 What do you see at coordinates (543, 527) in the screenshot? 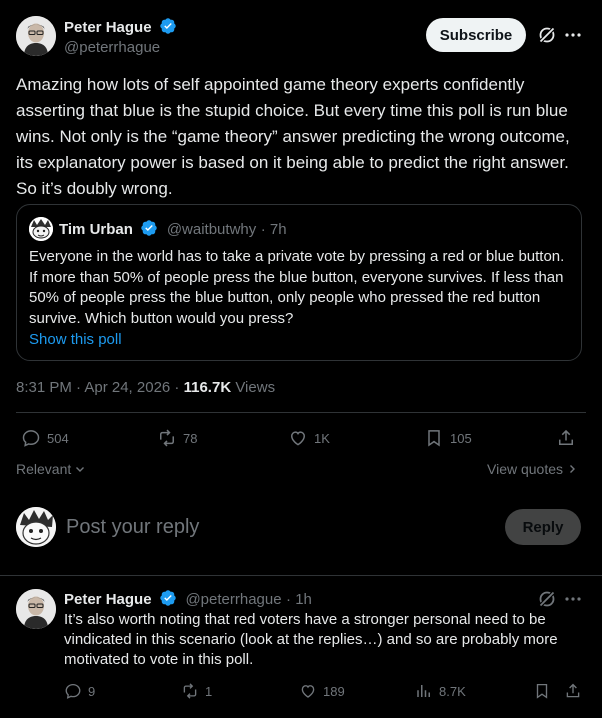
I see `reply-button: Reply` at bounding box center [543, 527].